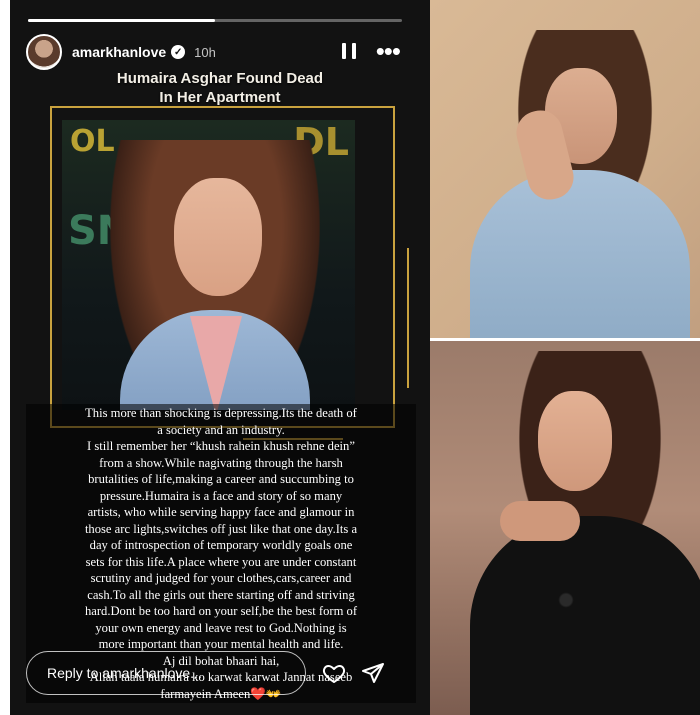  What do you see at coordinates (349, 52) in the screenshot?
I see `pause-icon` at bounding box center [349, 52].